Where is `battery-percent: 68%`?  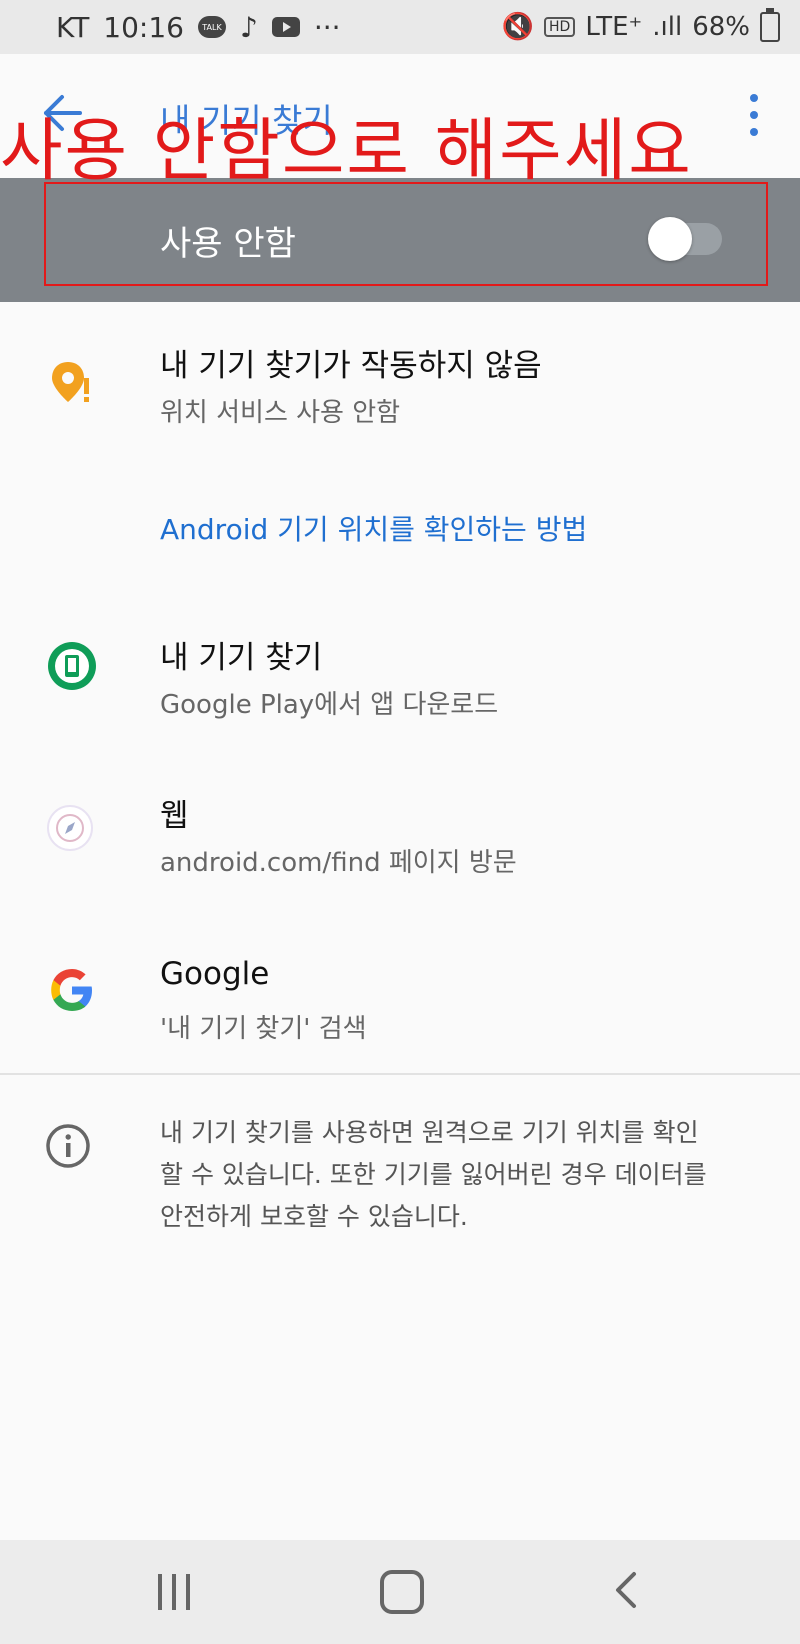
battery-percent: 68% is located at coordinates (721, 27).